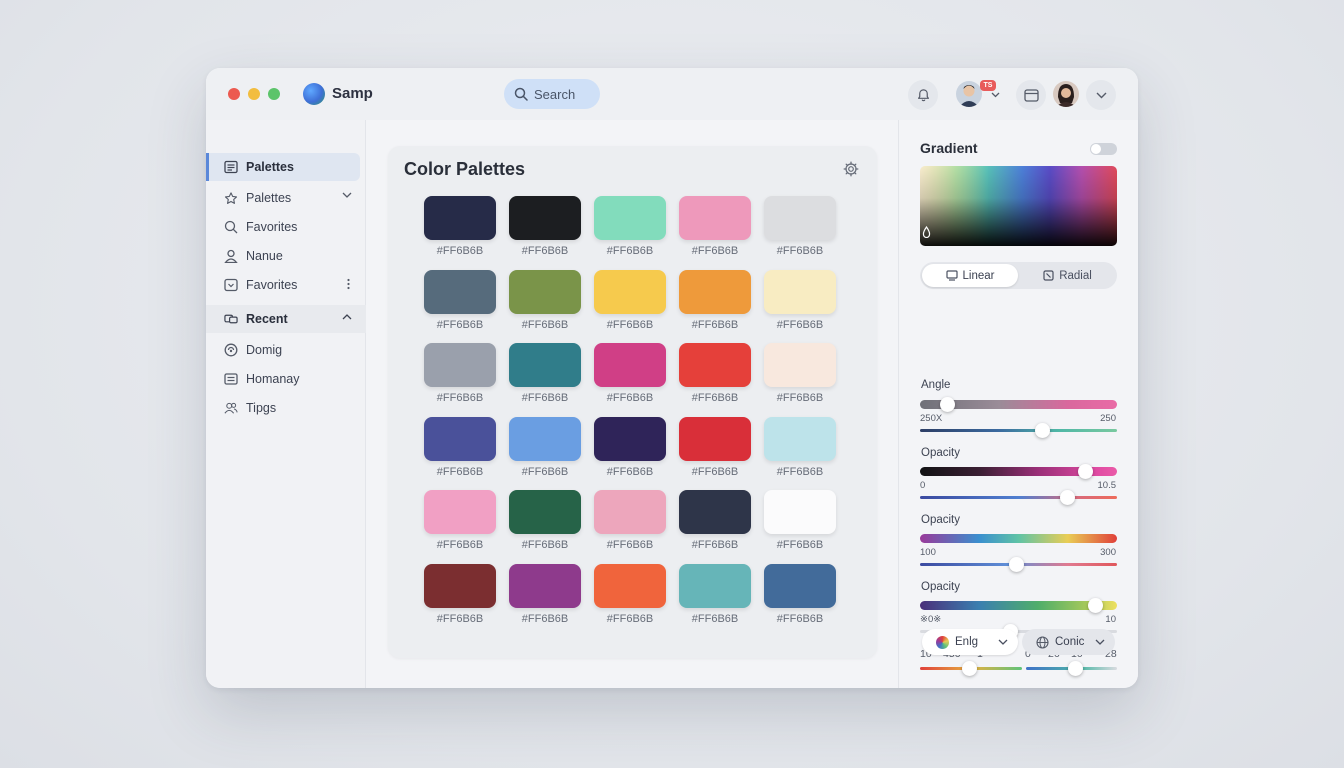 The width and height of the screenshot is (1344, 768). Describe the element at coordinates (286, 285) in the screenshot. I see `sidebar-item-favorites-2: Favorites` at that location.